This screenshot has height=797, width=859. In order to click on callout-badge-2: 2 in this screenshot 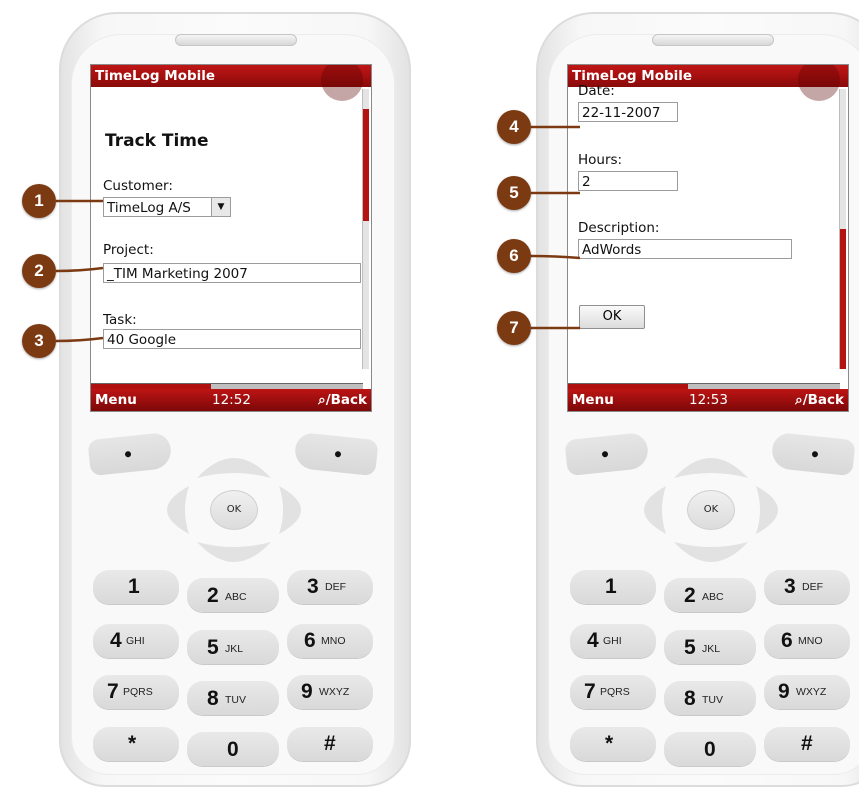, I will do `click(39, 271)`.